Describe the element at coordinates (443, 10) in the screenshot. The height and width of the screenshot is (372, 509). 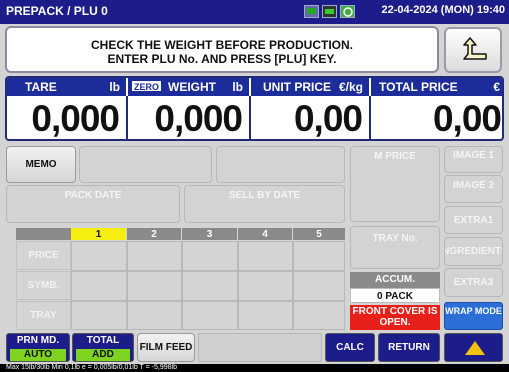
I see `date-time: 22-04-2024 (MON) 19:40` at that location.